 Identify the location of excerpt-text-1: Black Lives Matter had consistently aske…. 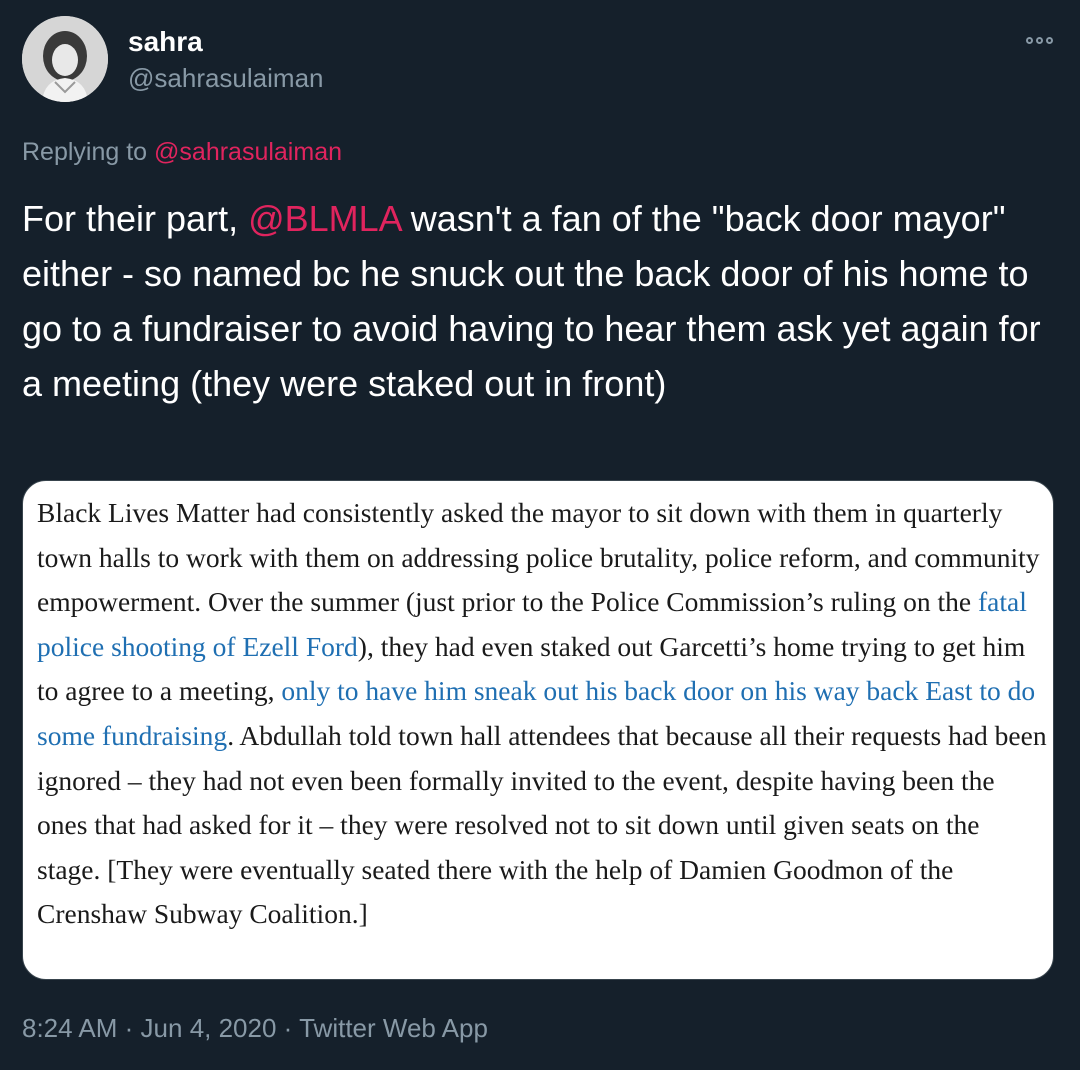
(538, 557).